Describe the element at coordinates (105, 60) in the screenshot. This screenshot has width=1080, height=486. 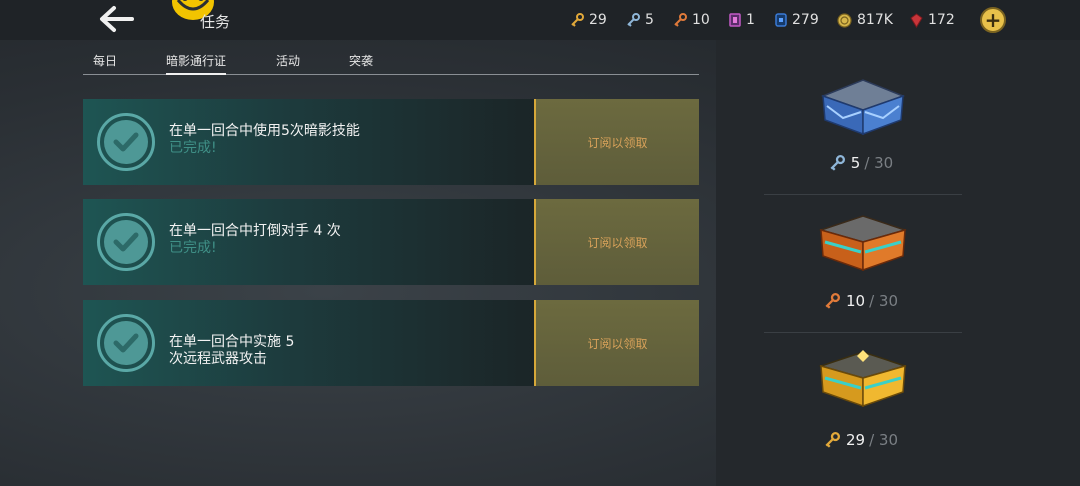
I see `tab-daily: 每日` at that location.